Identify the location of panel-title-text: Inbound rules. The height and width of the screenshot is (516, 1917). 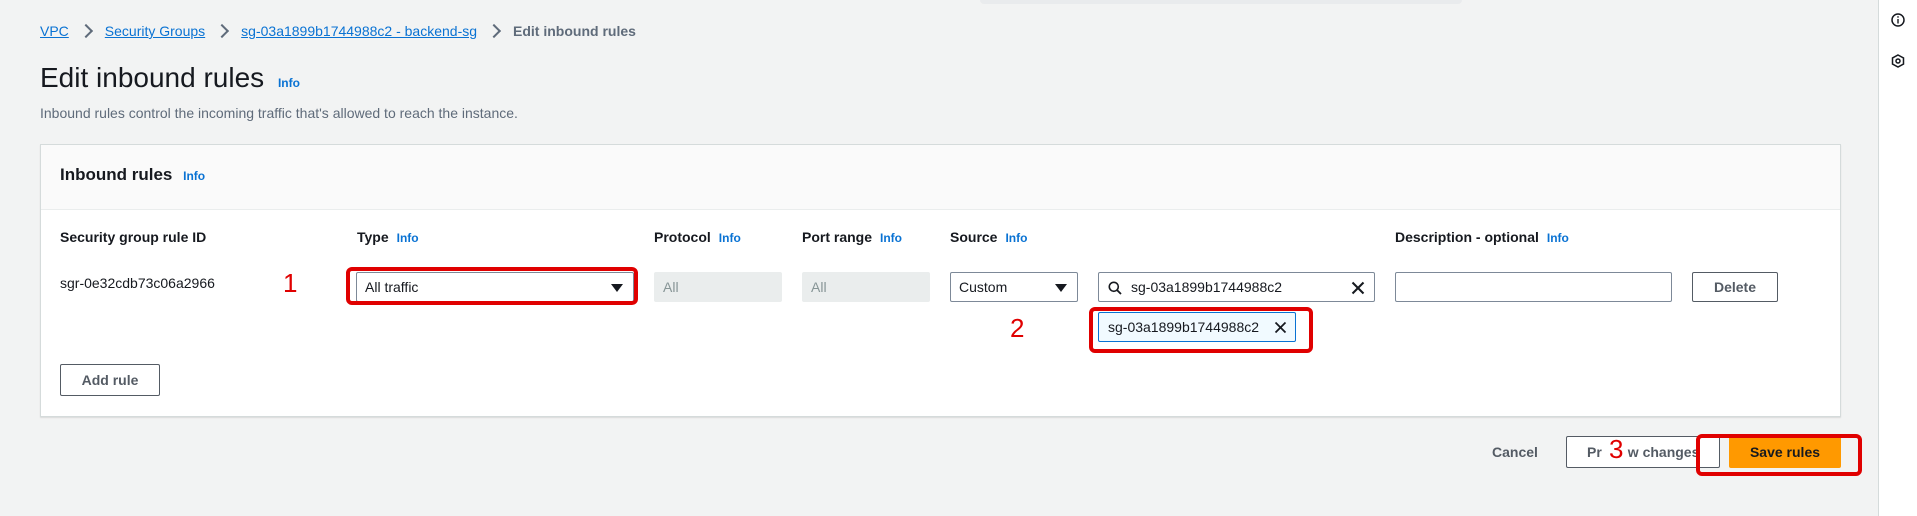
(116, 174).